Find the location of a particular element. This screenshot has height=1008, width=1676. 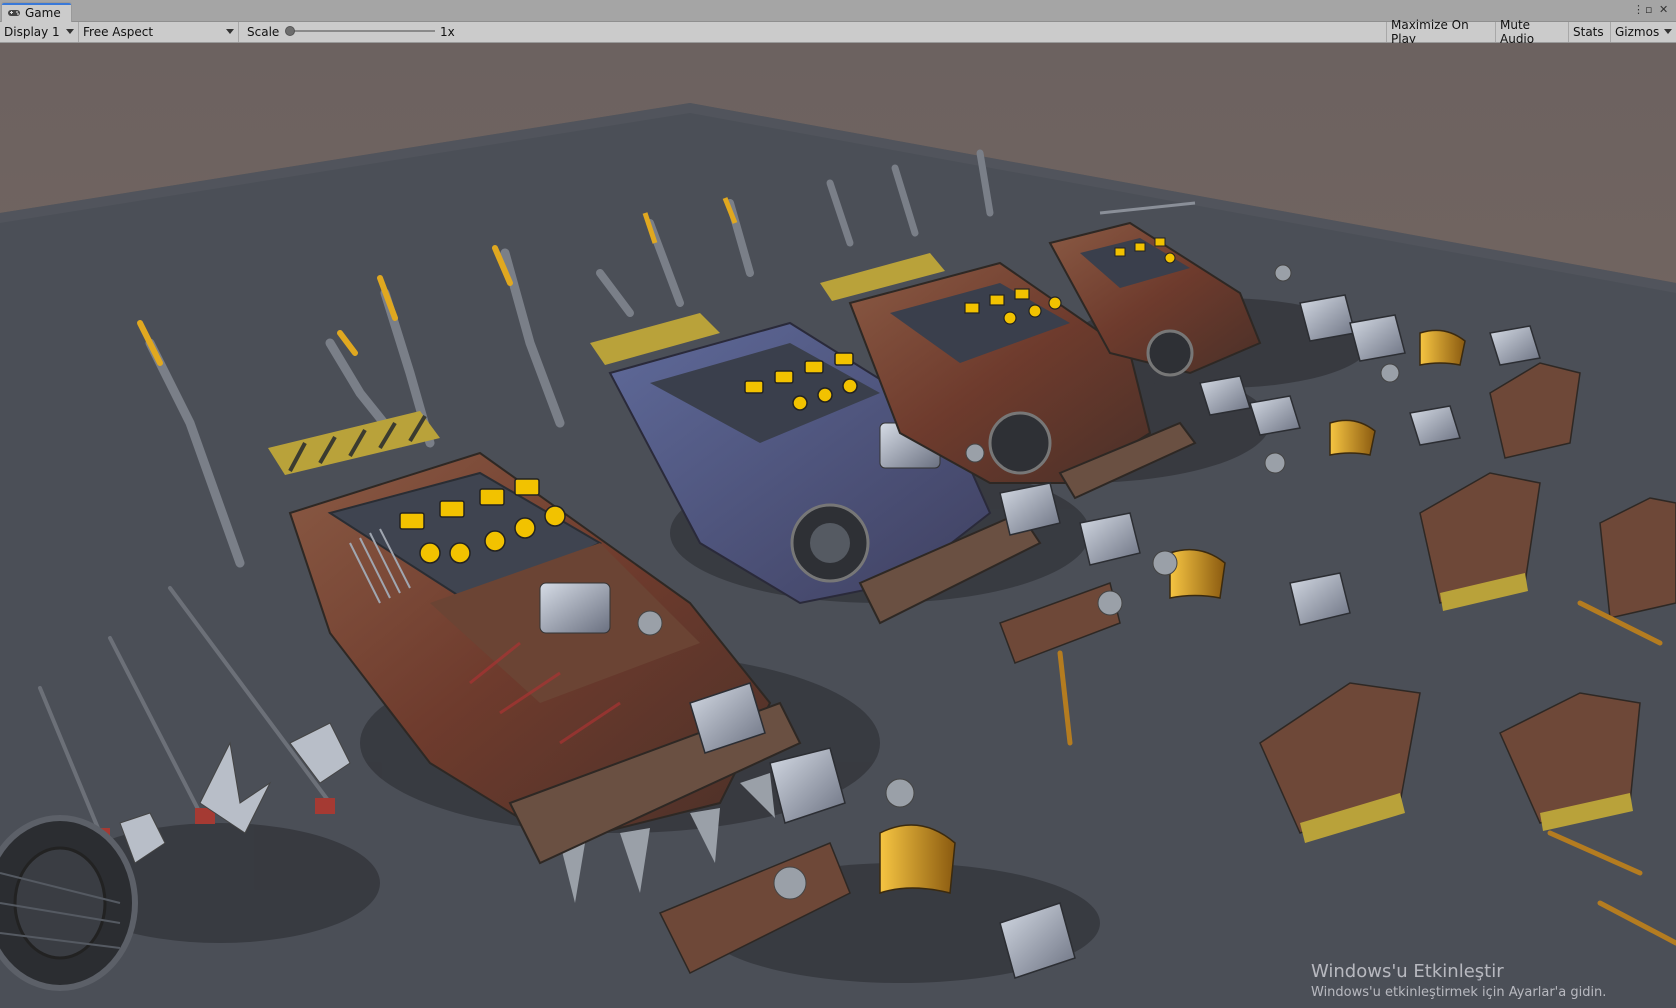

scale-value: 1x is located at coordinates (447, 32).